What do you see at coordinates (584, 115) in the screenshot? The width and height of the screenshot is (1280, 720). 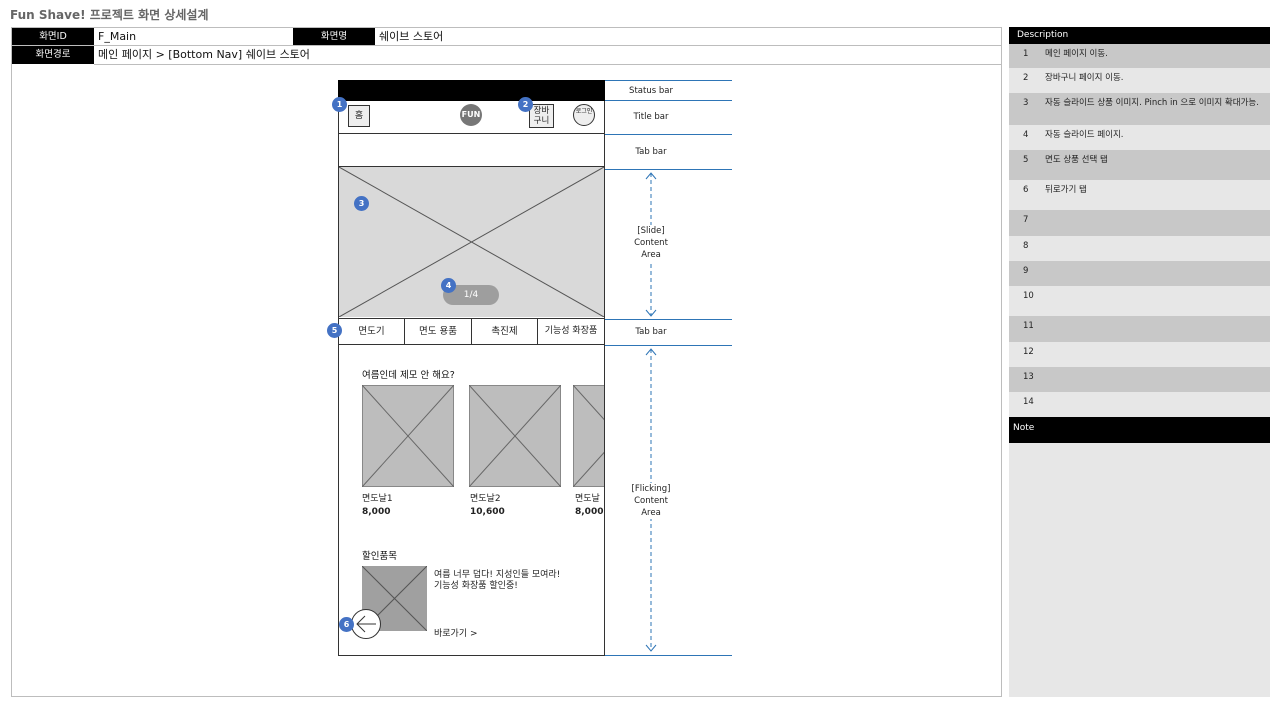 I see `login-button: 로그인` at bounding box center [584, 115].